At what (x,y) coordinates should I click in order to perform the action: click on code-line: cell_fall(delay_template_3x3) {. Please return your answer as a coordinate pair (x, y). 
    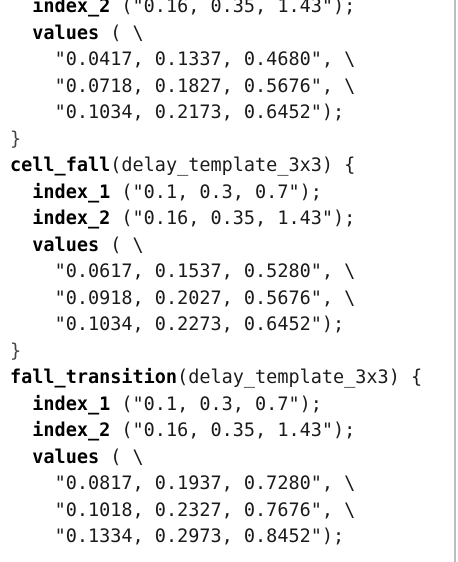
    Looking at the image, I should click on (233, 166).